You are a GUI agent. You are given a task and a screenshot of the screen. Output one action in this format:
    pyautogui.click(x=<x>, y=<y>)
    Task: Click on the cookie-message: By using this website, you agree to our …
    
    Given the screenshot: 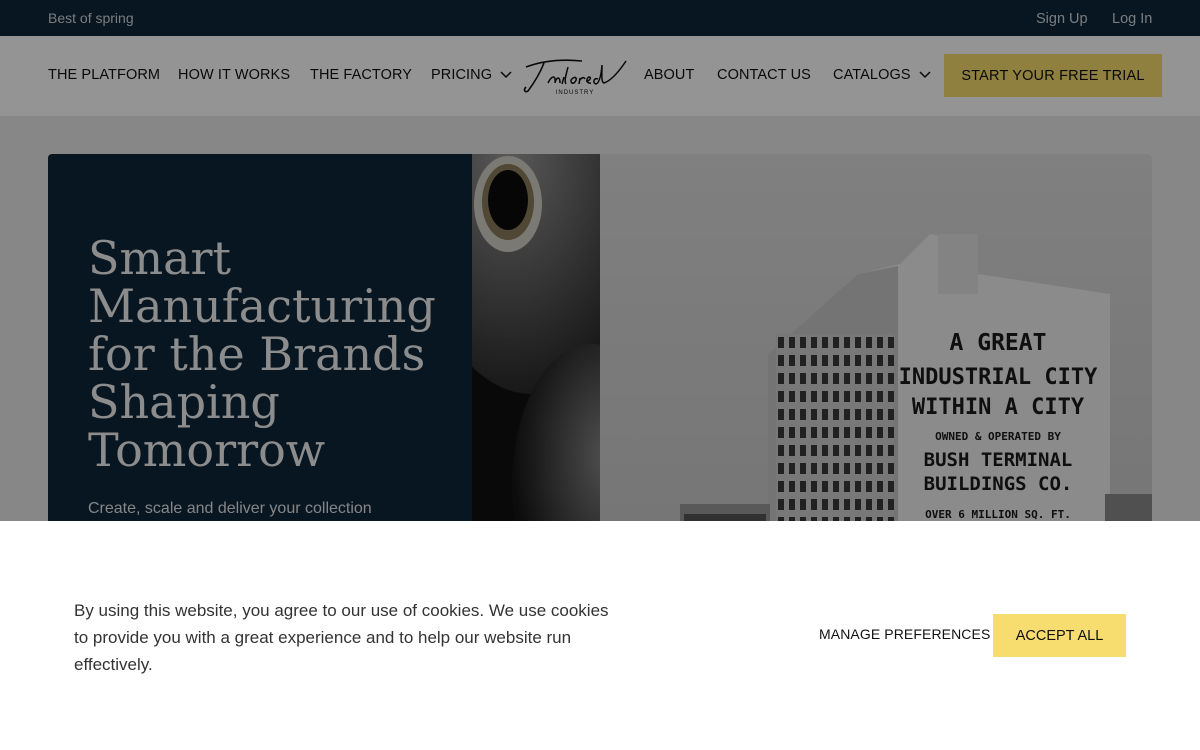 What is the action you would take?
    pyautogui.click(x=341, y=637)
    